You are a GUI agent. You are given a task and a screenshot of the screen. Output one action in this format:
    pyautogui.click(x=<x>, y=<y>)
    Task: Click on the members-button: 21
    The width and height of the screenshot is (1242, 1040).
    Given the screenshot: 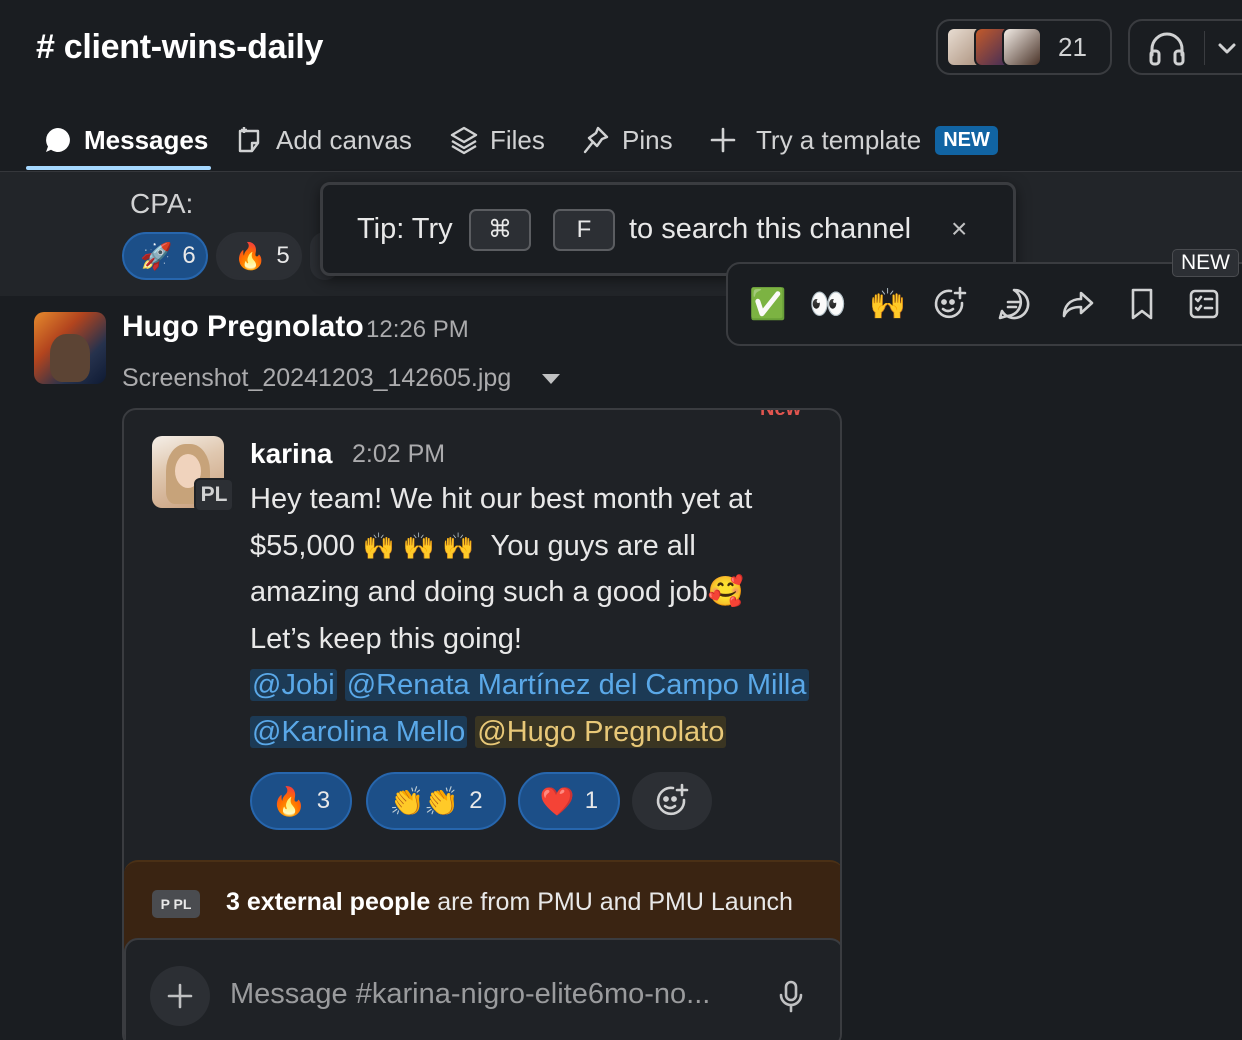 What is the action you would take?
    pyautogui.click(x=1024, y=47)
    